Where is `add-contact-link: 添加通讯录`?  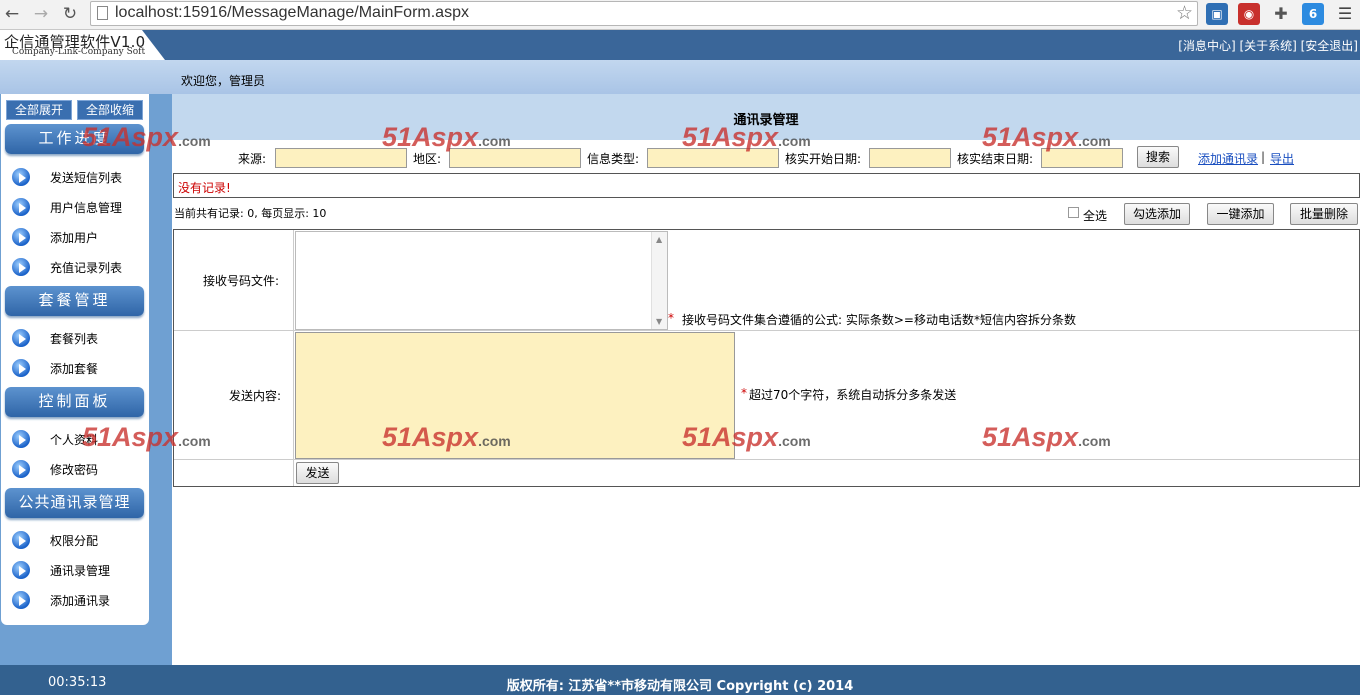 add-contact-link: 添加通讯录 is located at coordinates (1228, 158).